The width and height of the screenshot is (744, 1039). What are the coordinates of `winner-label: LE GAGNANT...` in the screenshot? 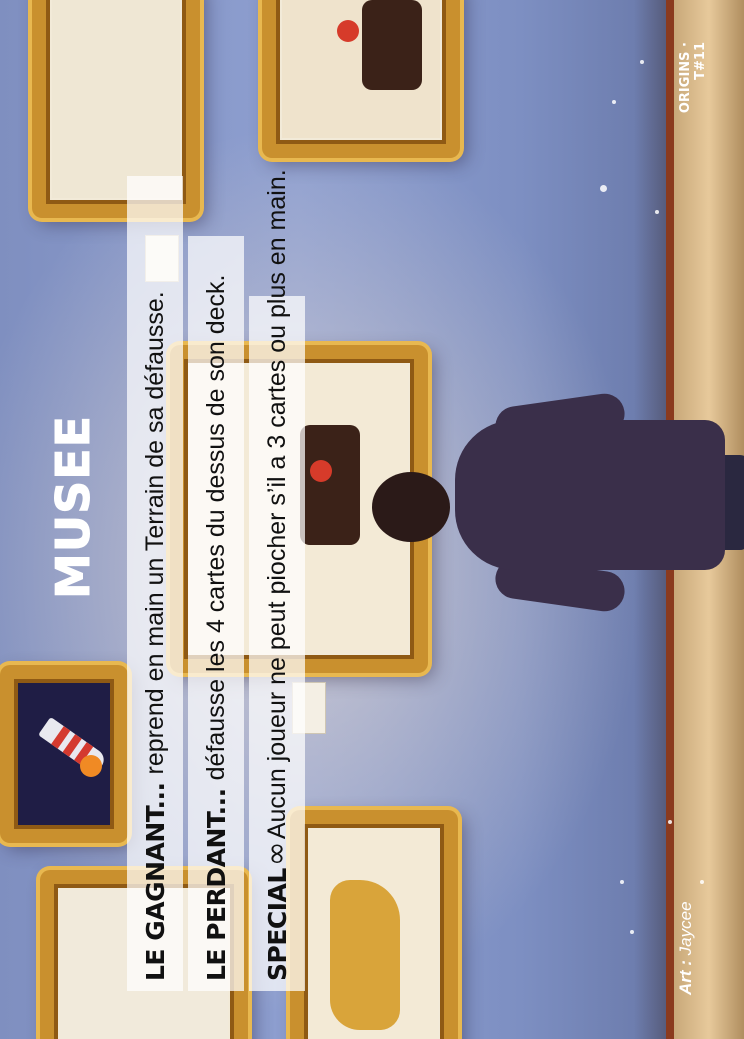 It's located at (155, 881).